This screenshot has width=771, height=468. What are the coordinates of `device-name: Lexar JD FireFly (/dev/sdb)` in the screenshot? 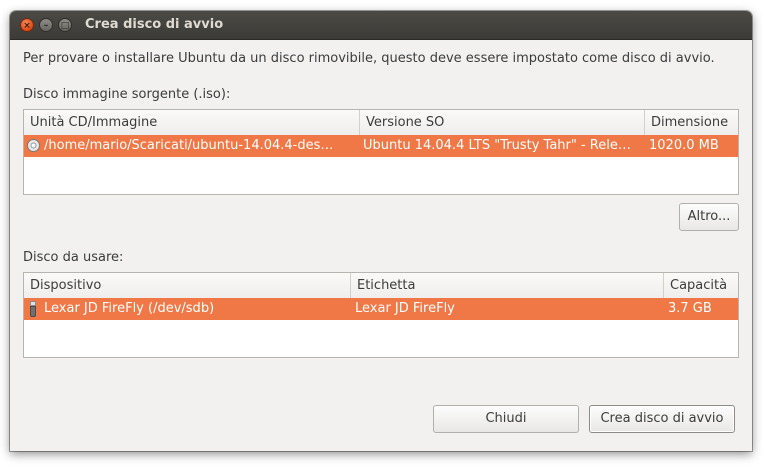 It's located at (129, 308).